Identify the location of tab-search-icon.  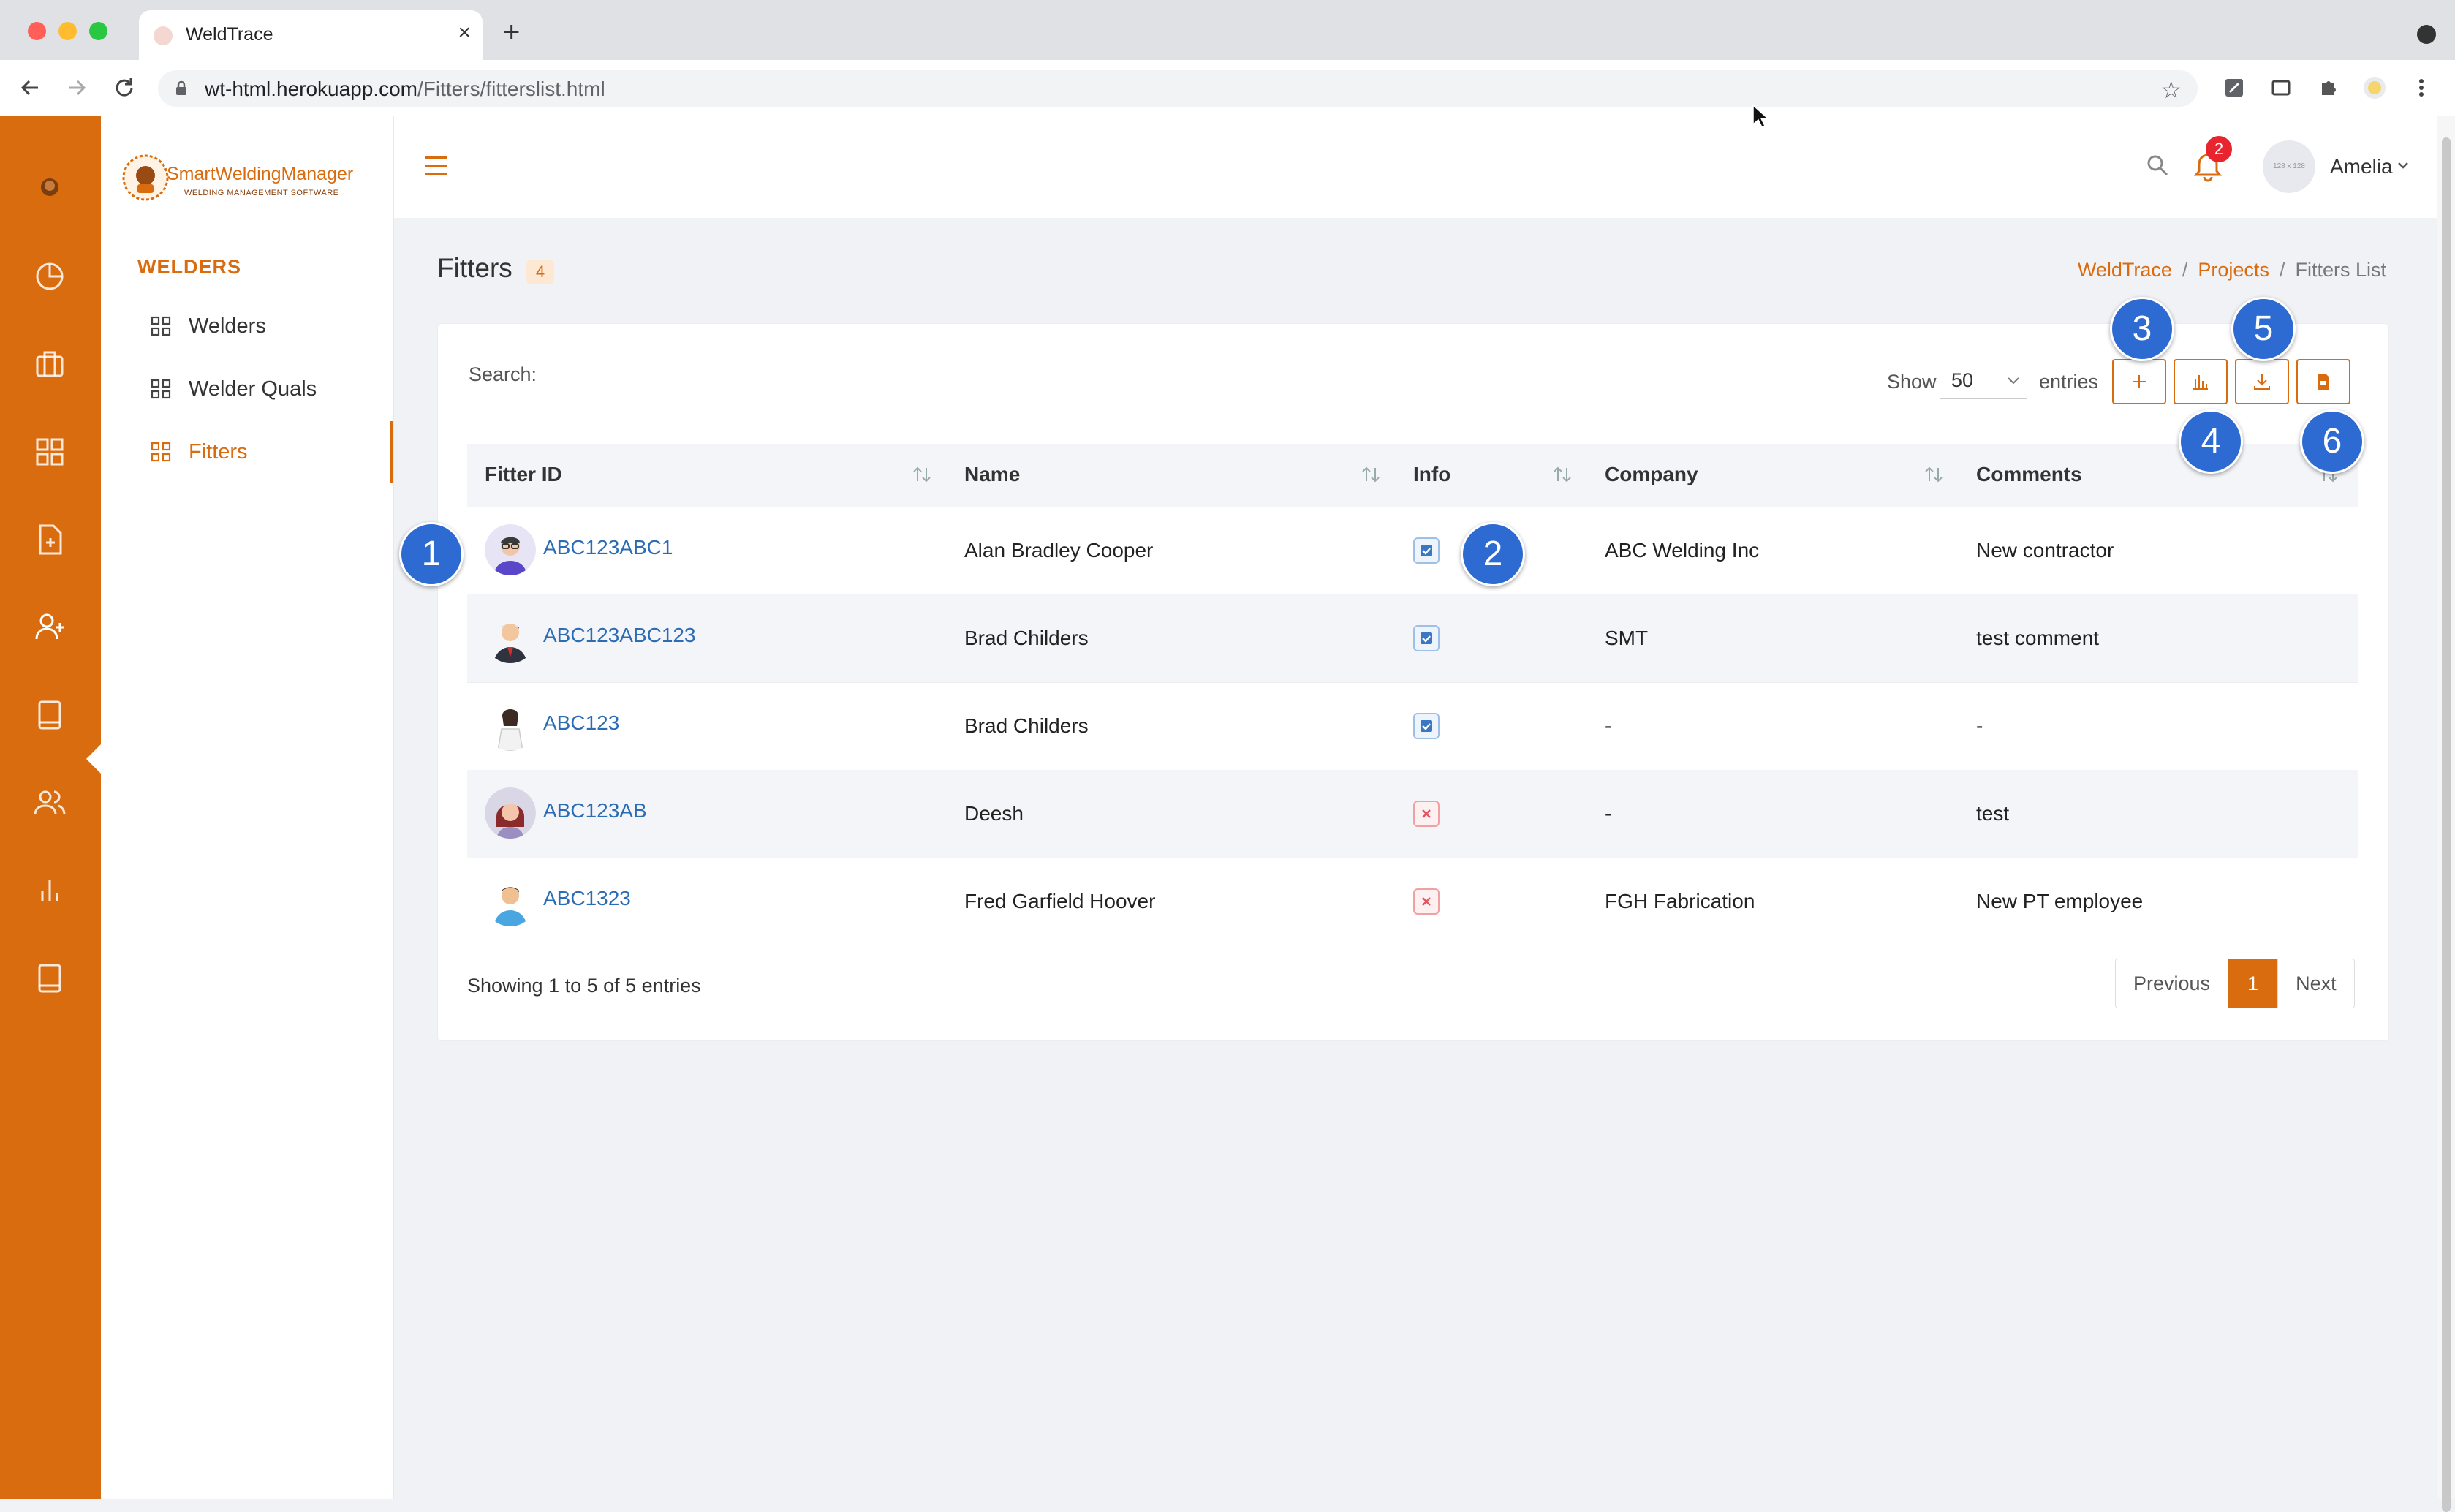
(2426, 34).